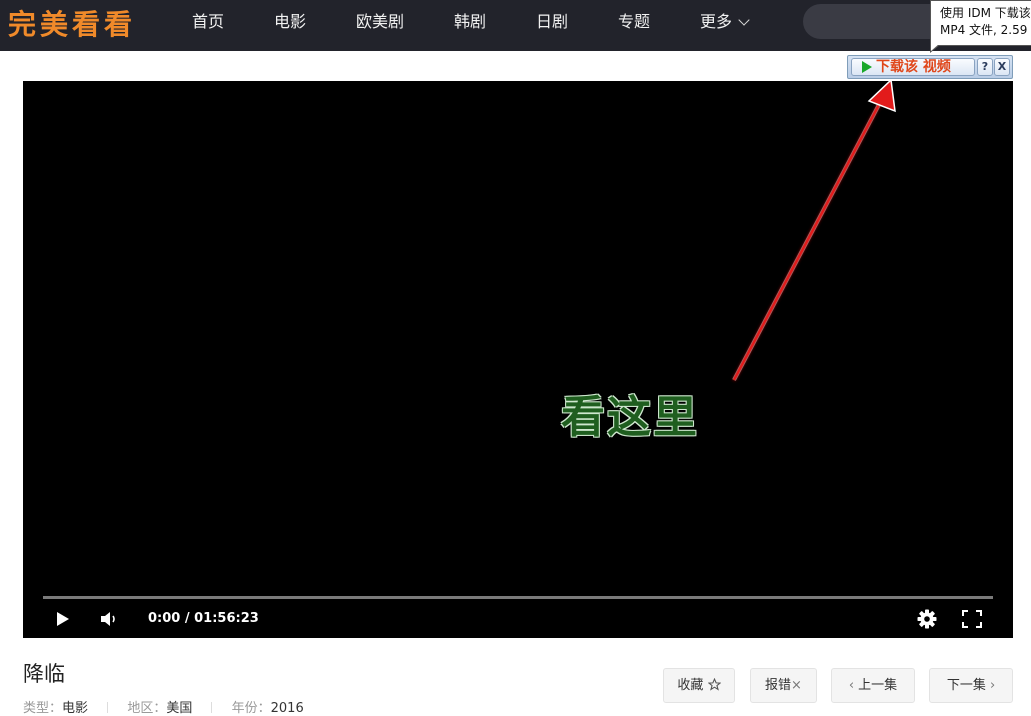 This screenshot has height=716, width=1031. Describe the element at coordinates (515, 25) in the screenshot. I see `top-navbar: 完美看看 首页 电影 欧美剧 韩剧 日剧 专题 更多` at that location.